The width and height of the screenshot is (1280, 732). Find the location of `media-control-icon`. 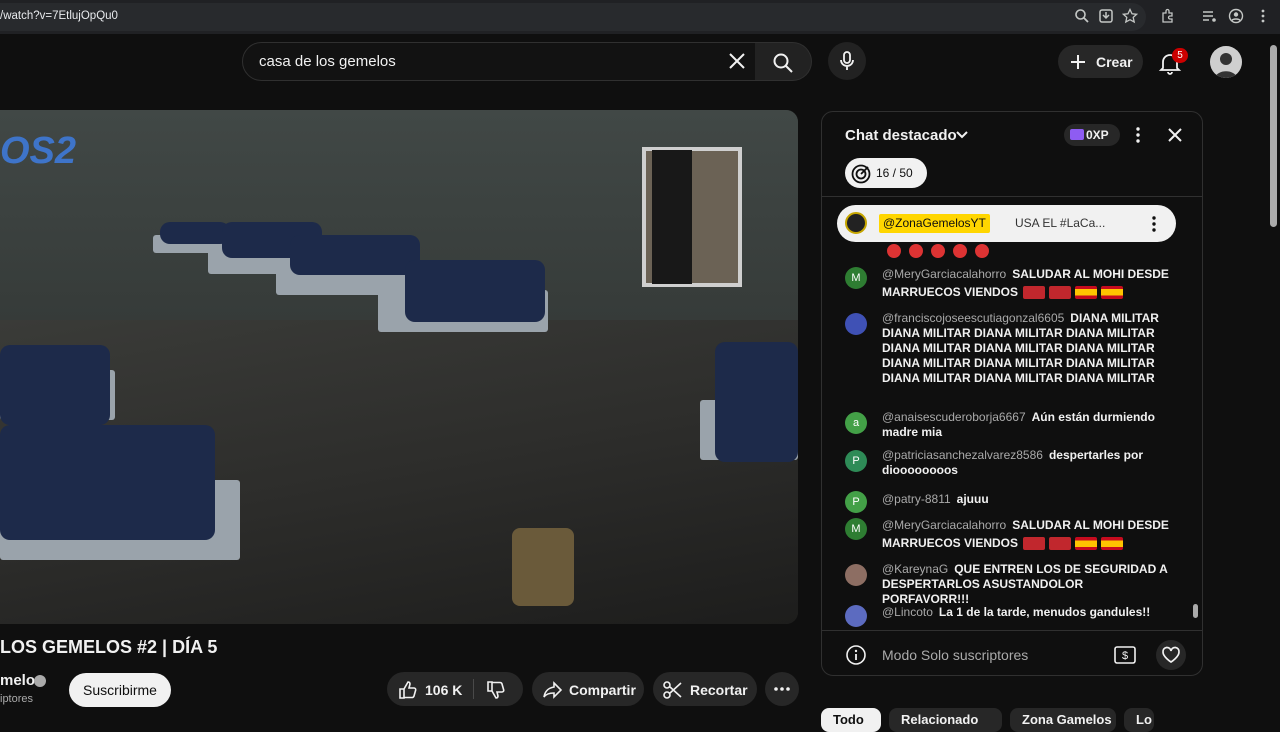

media-control-icon is located at coordinates (1209, 16).